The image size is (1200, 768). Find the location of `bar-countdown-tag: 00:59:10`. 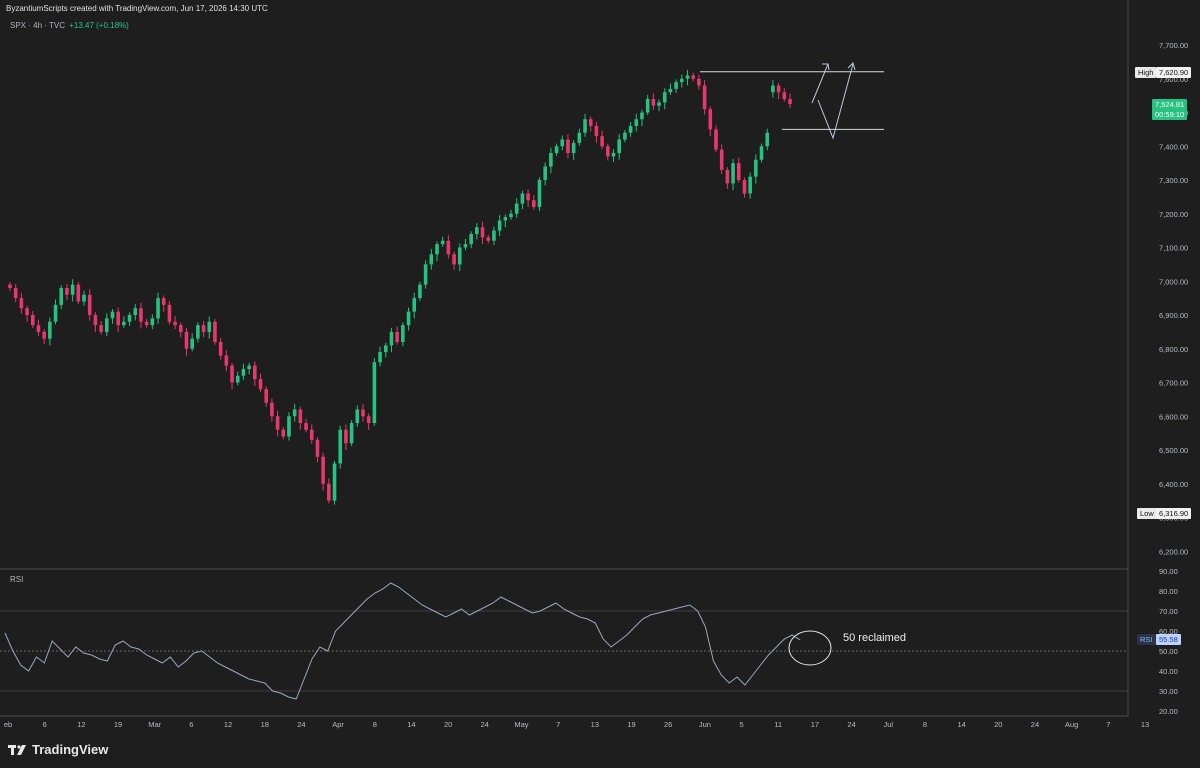

bar-countdown-tag: 00:59:10 is located at coordinates (1170, 114).